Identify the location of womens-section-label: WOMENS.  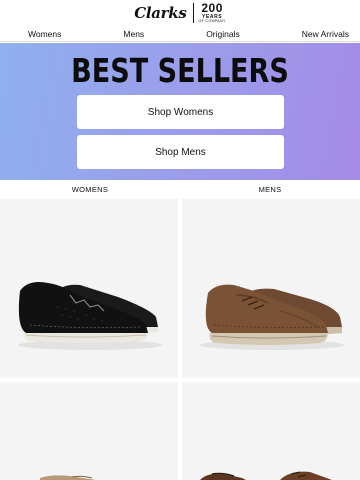
(90, 189).